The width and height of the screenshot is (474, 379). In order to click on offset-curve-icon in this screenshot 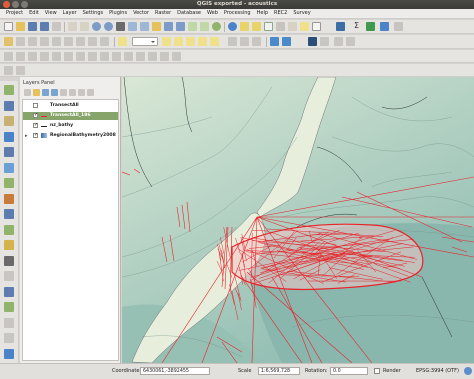, I will do `click(116, 56)`.